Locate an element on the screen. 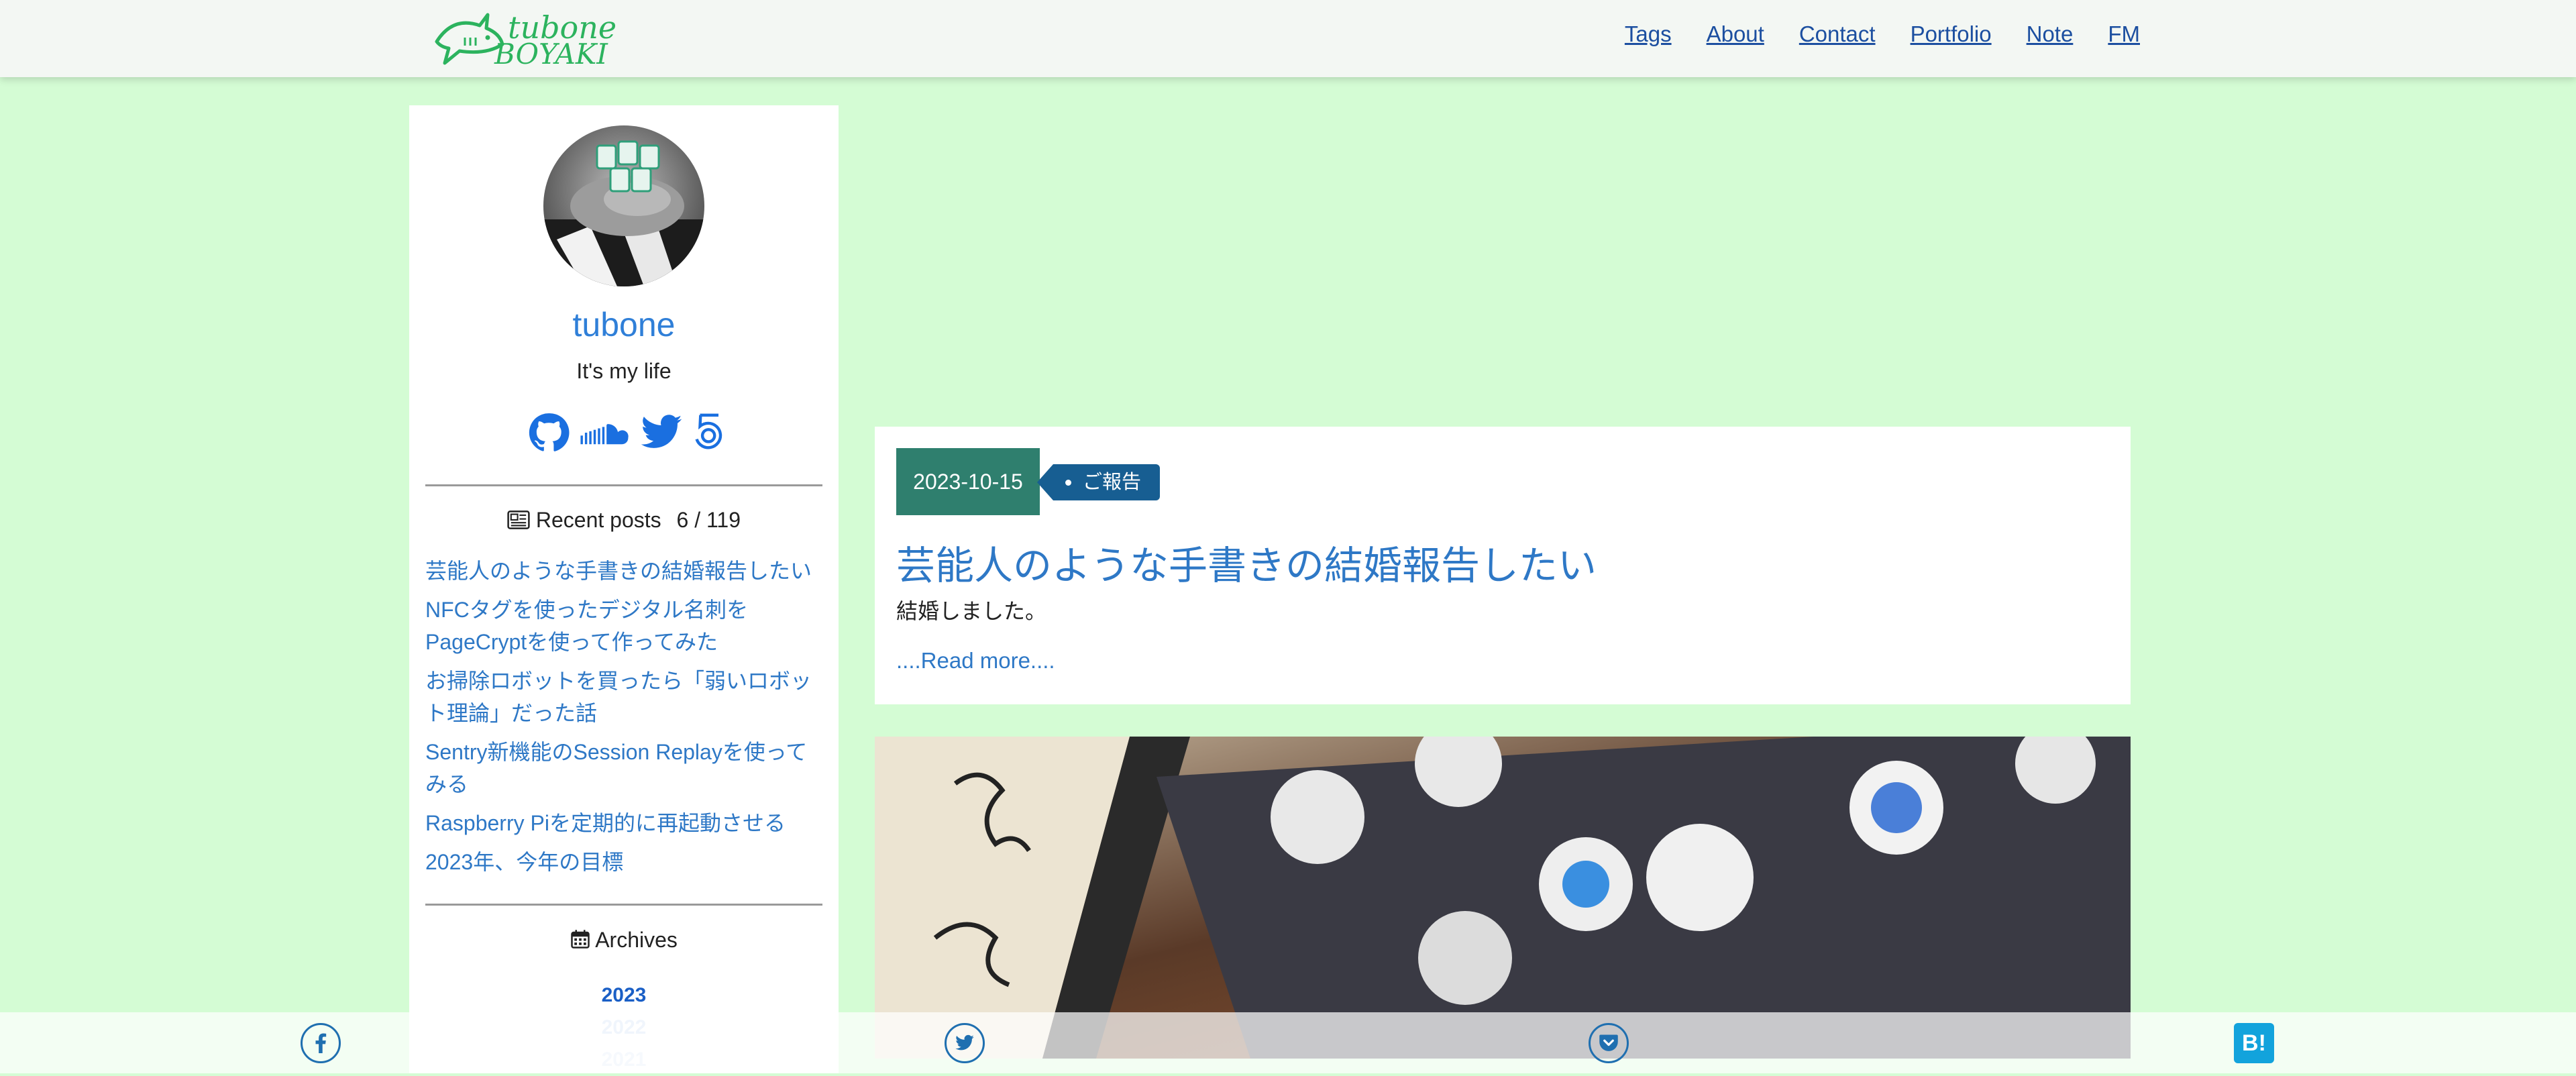 This screenshot has width=2576, height=1076. avatar-image is located at coordinates (623, 213).